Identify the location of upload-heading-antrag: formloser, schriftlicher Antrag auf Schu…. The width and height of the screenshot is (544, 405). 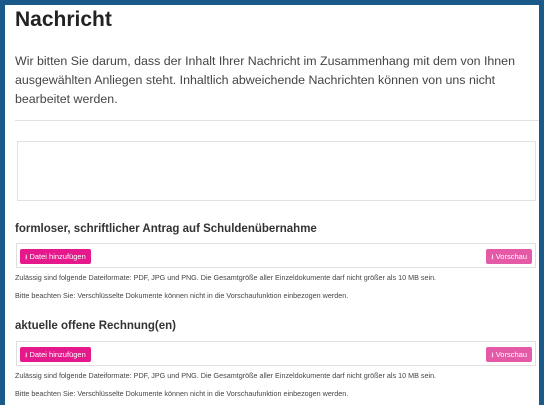
(166, 229).